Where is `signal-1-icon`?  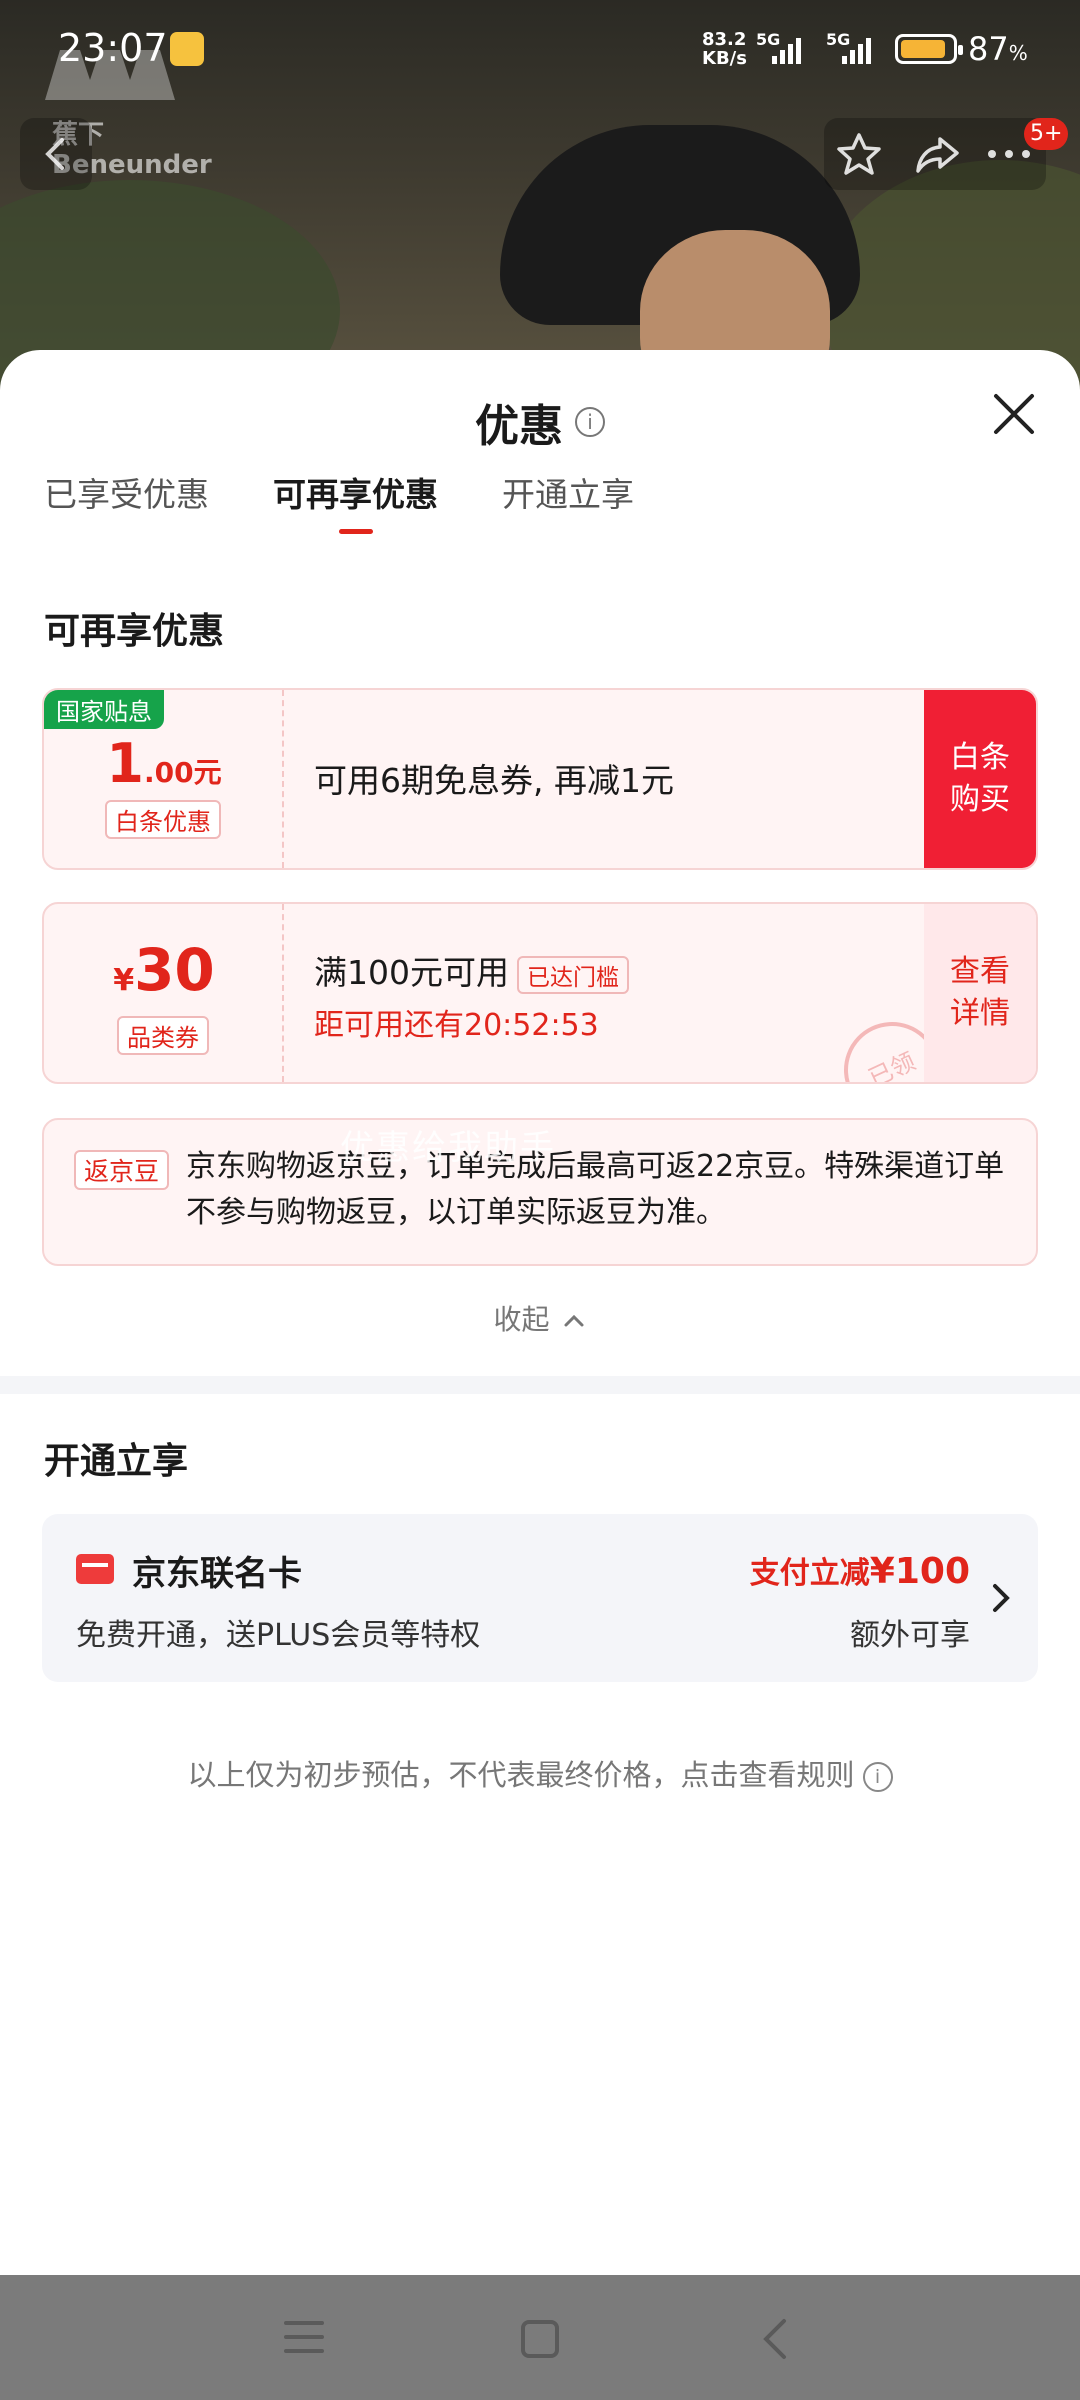 signal-1-icon is located at coordinates (786, 50).